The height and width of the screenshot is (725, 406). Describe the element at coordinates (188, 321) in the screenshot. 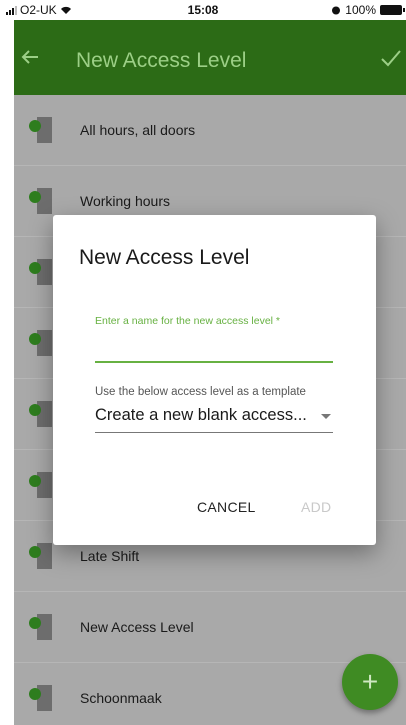

I see `name-field-label: Enter a name for the new access level *` at that location.